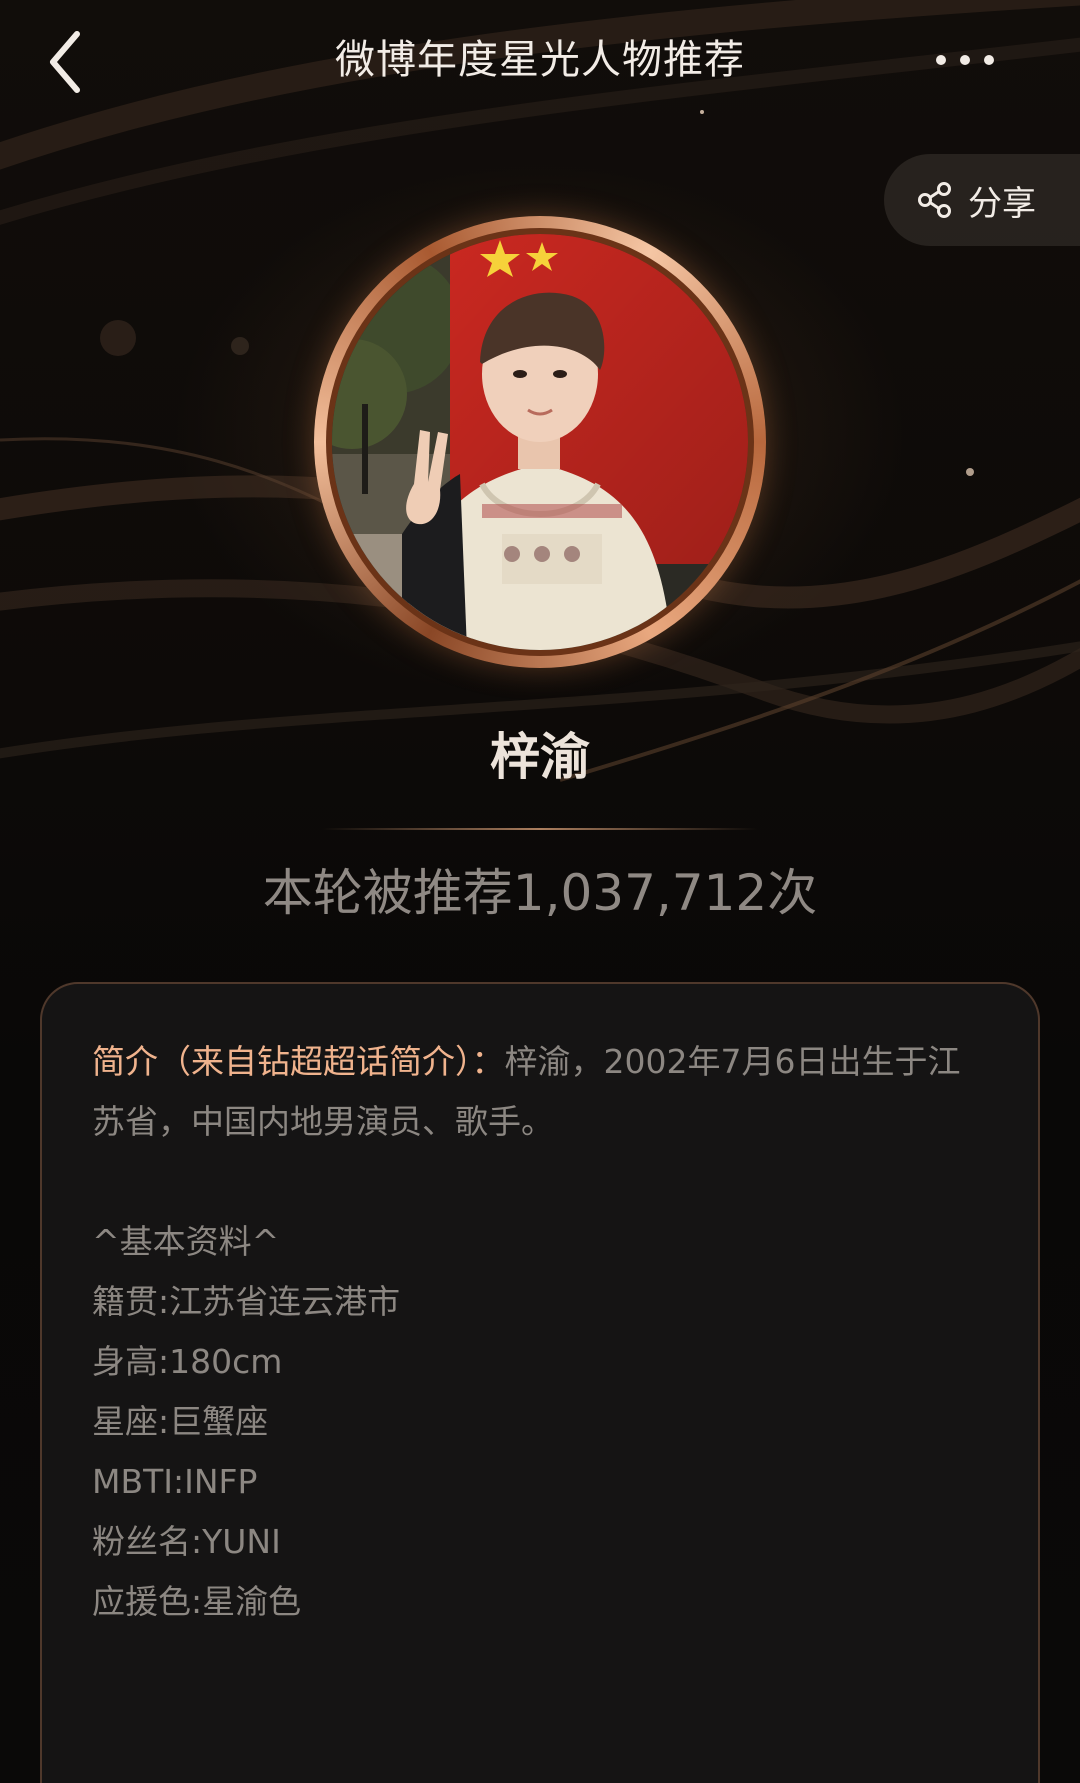 This screenshot has width=1080, height=1783. I want to click on basic-info-heading: ^基本资料^, so click(186, 1241).